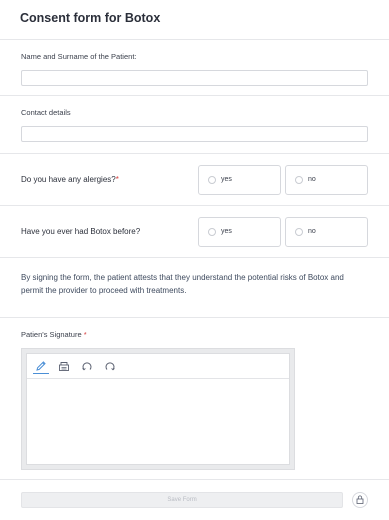 This screenshot has height=520, width=389. What do you see at coordinates (194, 68) in the screenshot?
I see `patient-name-section: Name and Surname of the Patient:` at bounding box center [194, 68].